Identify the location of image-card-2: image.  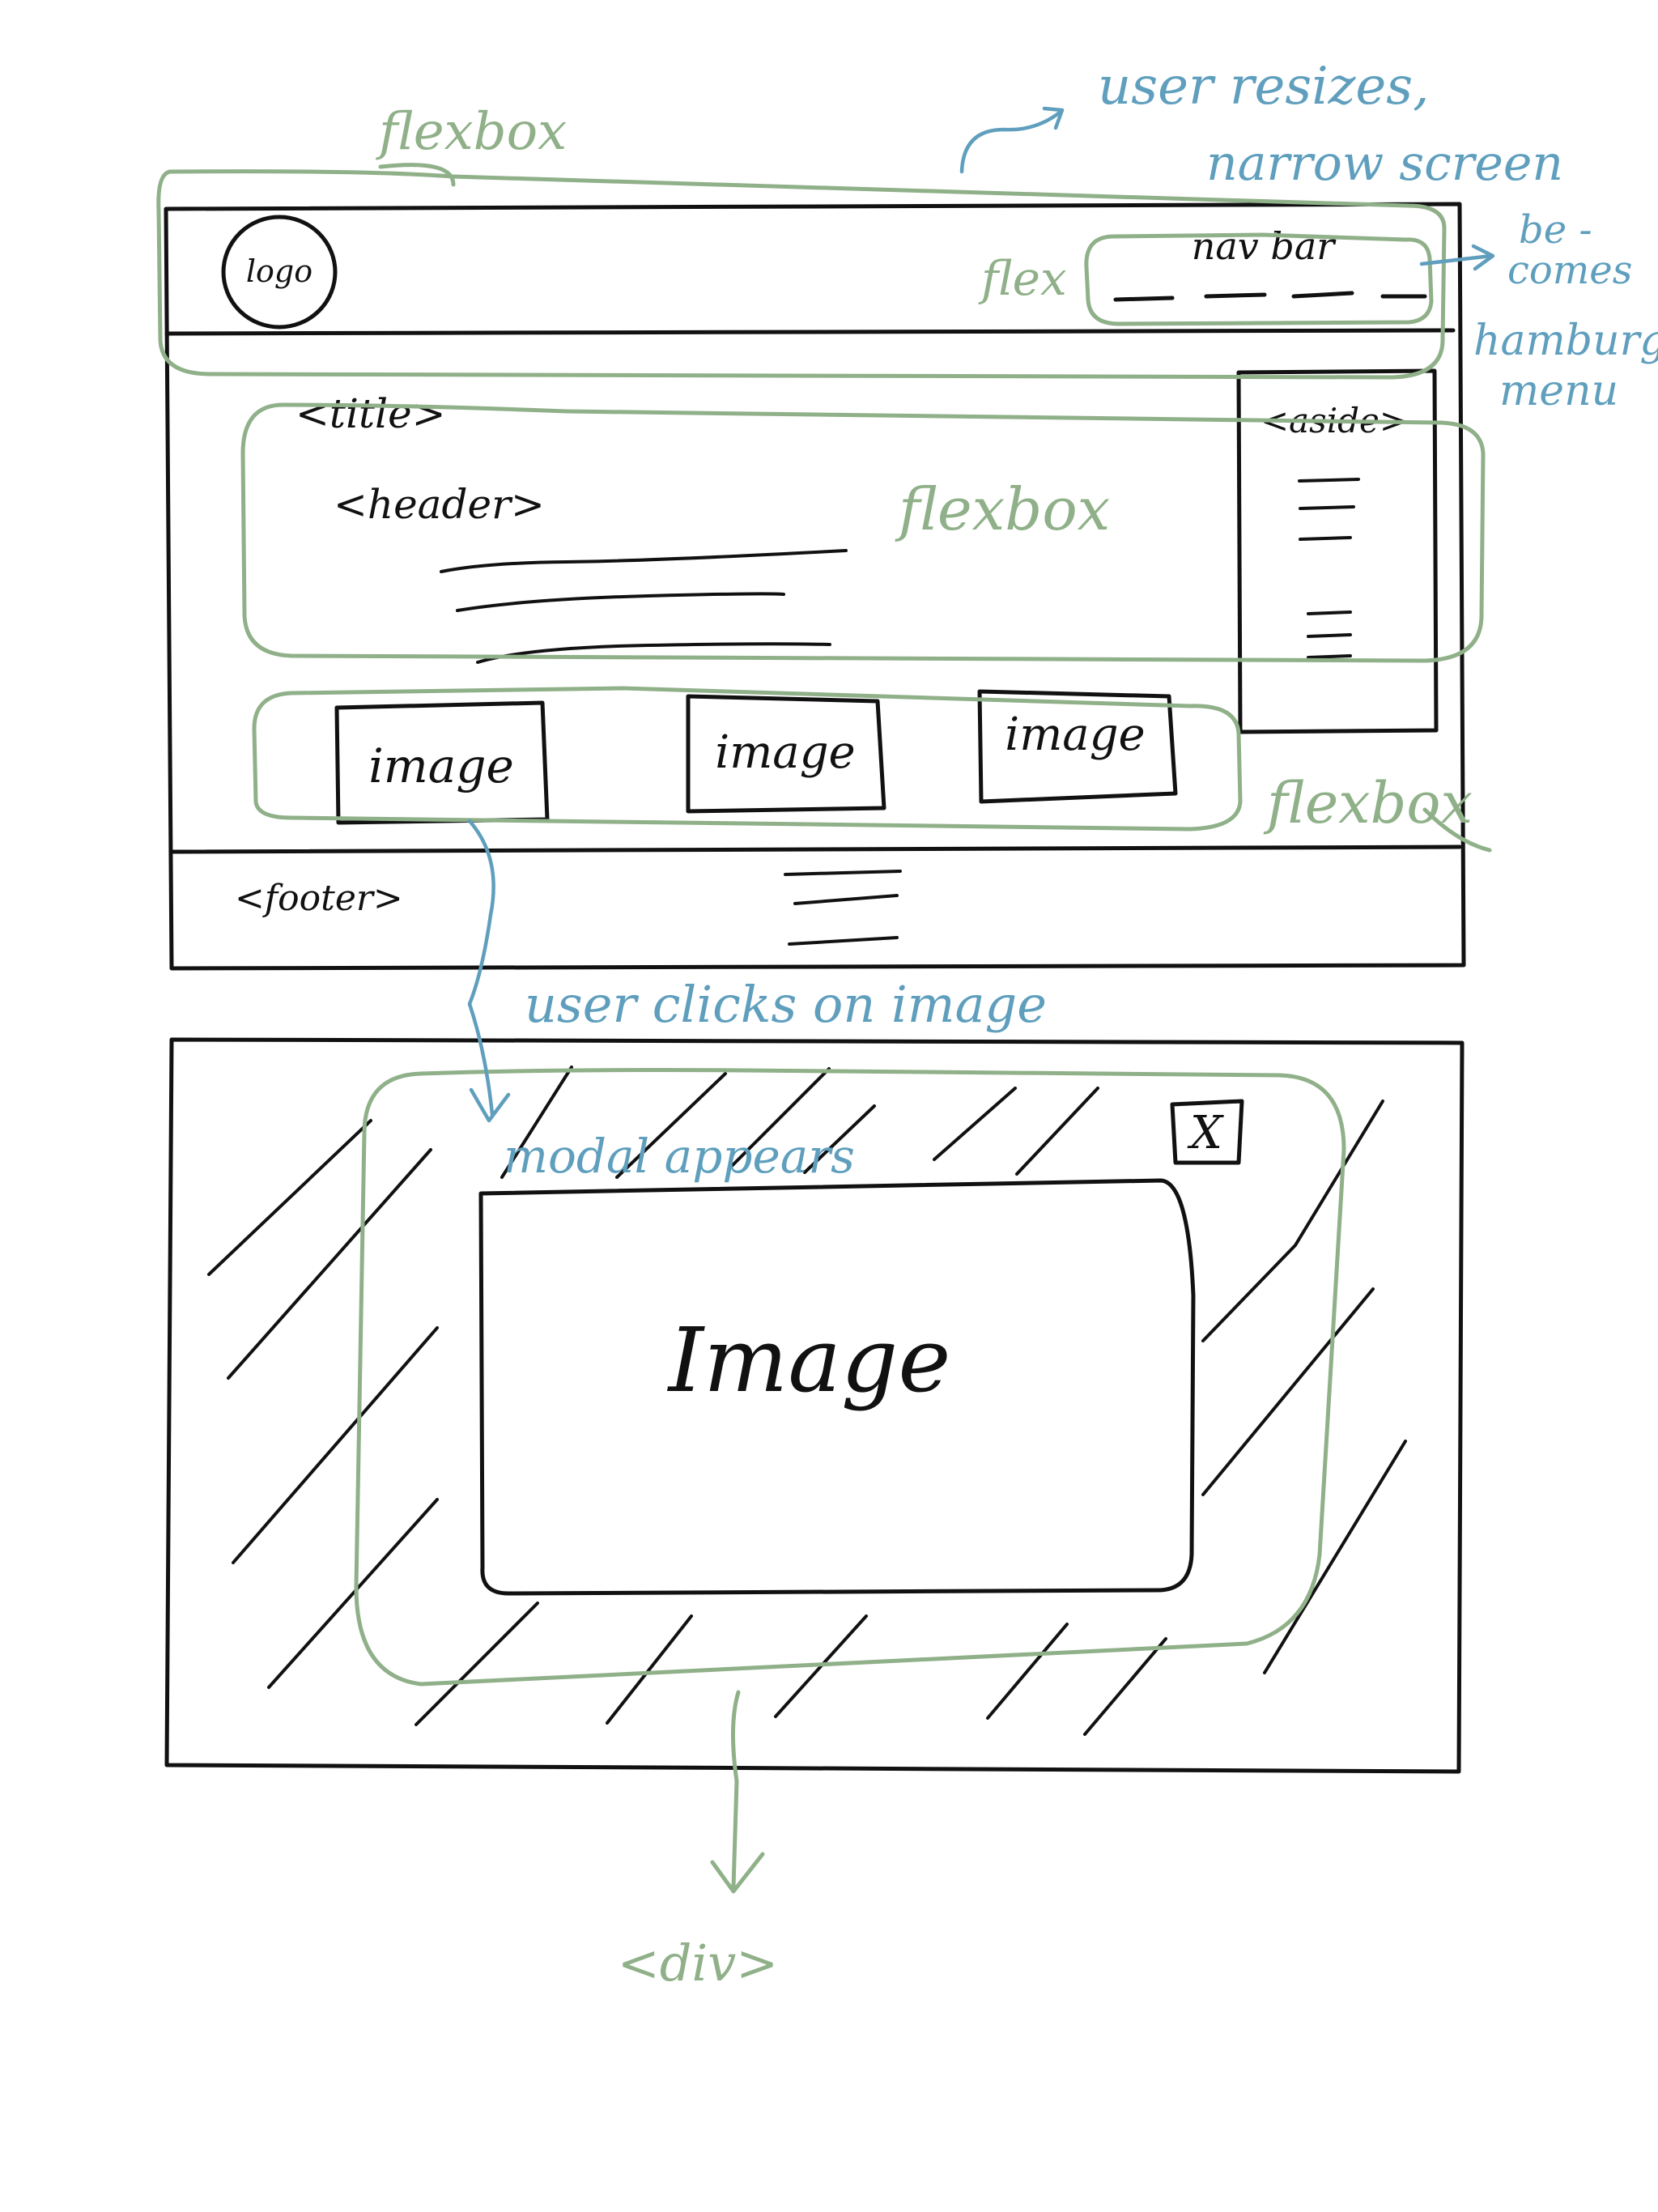
(786, 754).